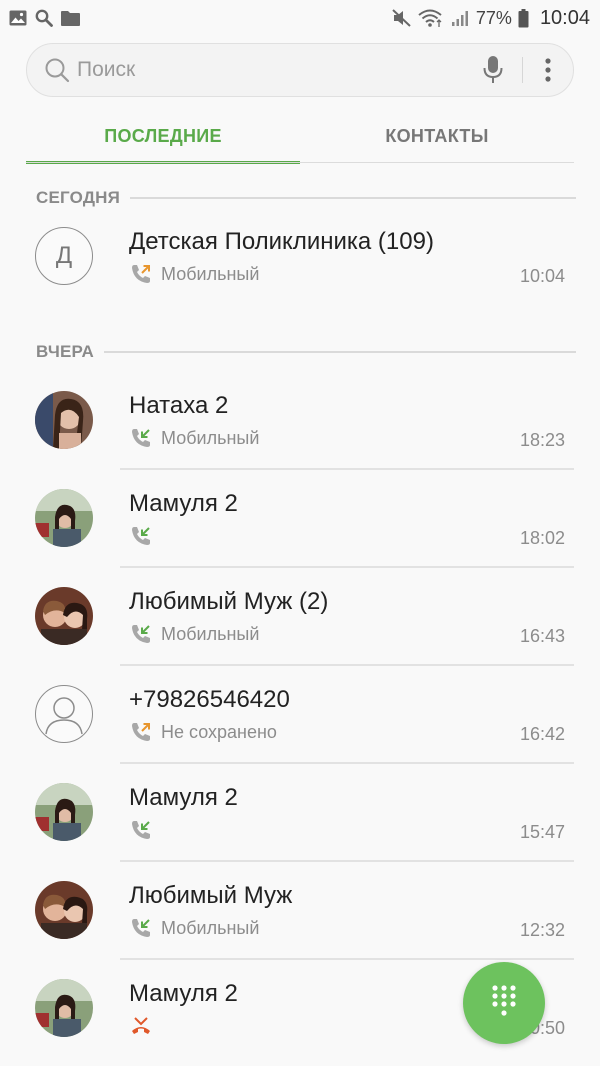 The width and height of the screenshot is (600, 1066). I want to click on contact-name: Натаха 2, so click(179, 405).